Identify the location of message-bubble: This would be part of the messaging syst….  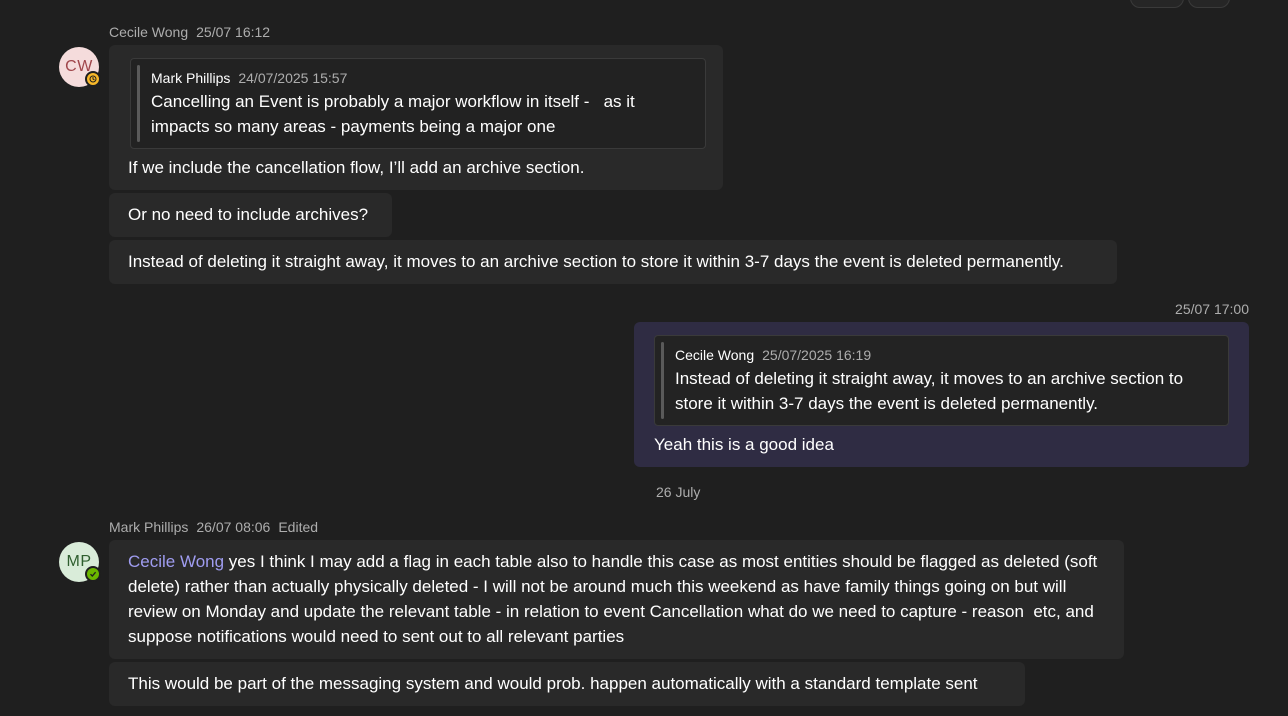
(567, 684).